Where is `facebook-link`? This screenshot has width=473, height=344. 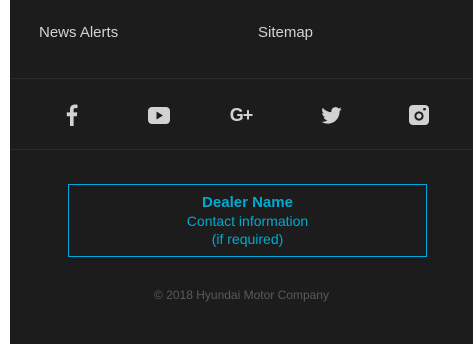
facebook-link is located at coordinates (72, 115).